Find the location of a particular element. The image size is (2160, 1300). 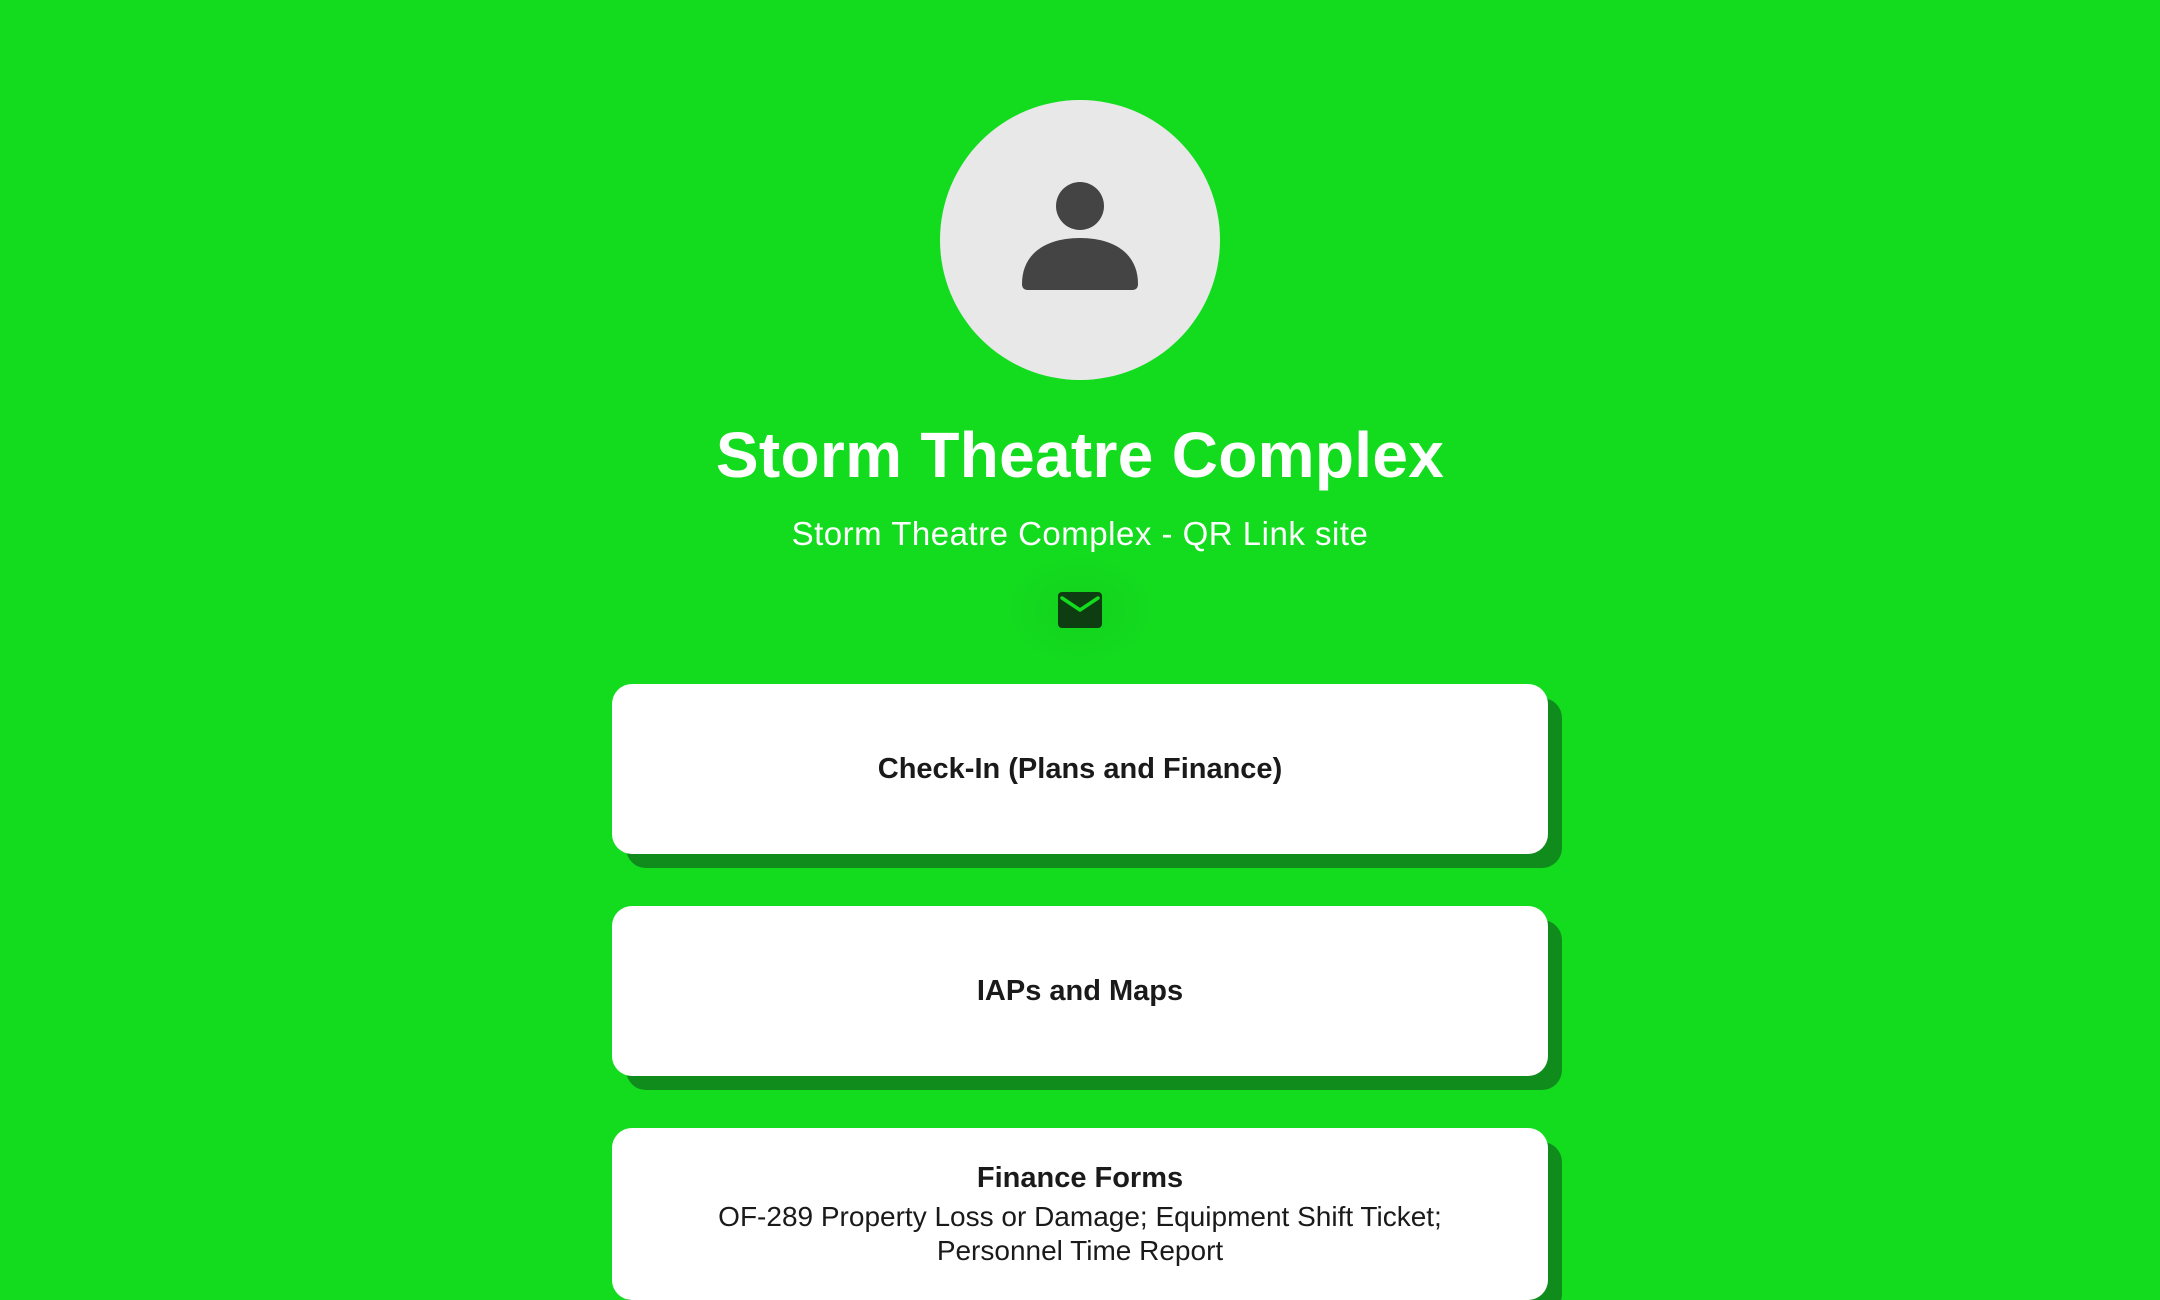

link-card-check-in: Check-In (Plans and Finance) is located at coordinates (1080, 769).